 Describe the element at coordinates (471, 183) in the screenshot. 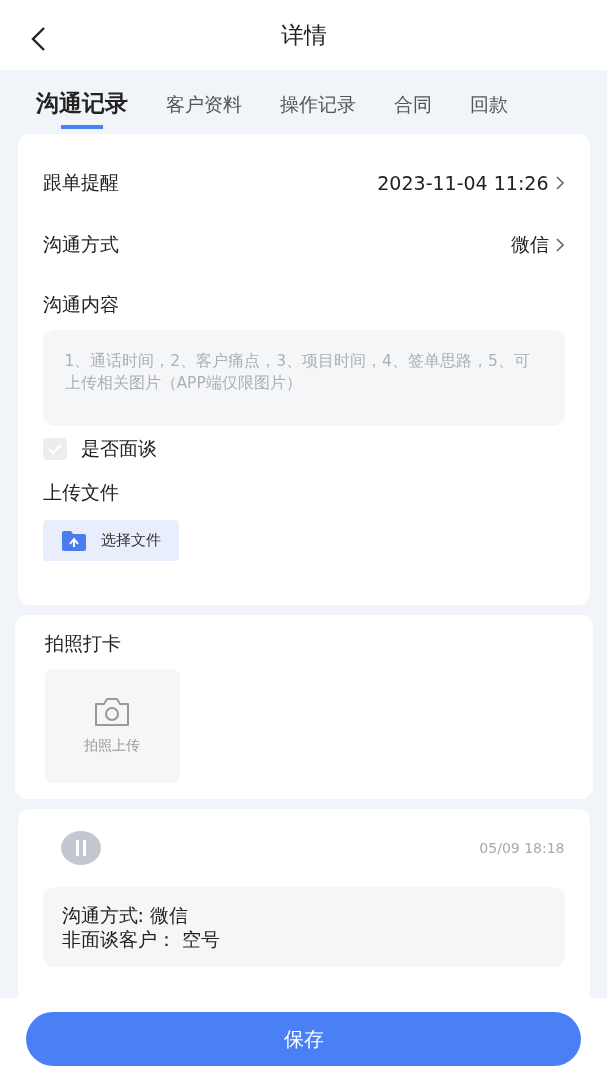

I see `select-field: 2023-11-04 11:26` at that location.